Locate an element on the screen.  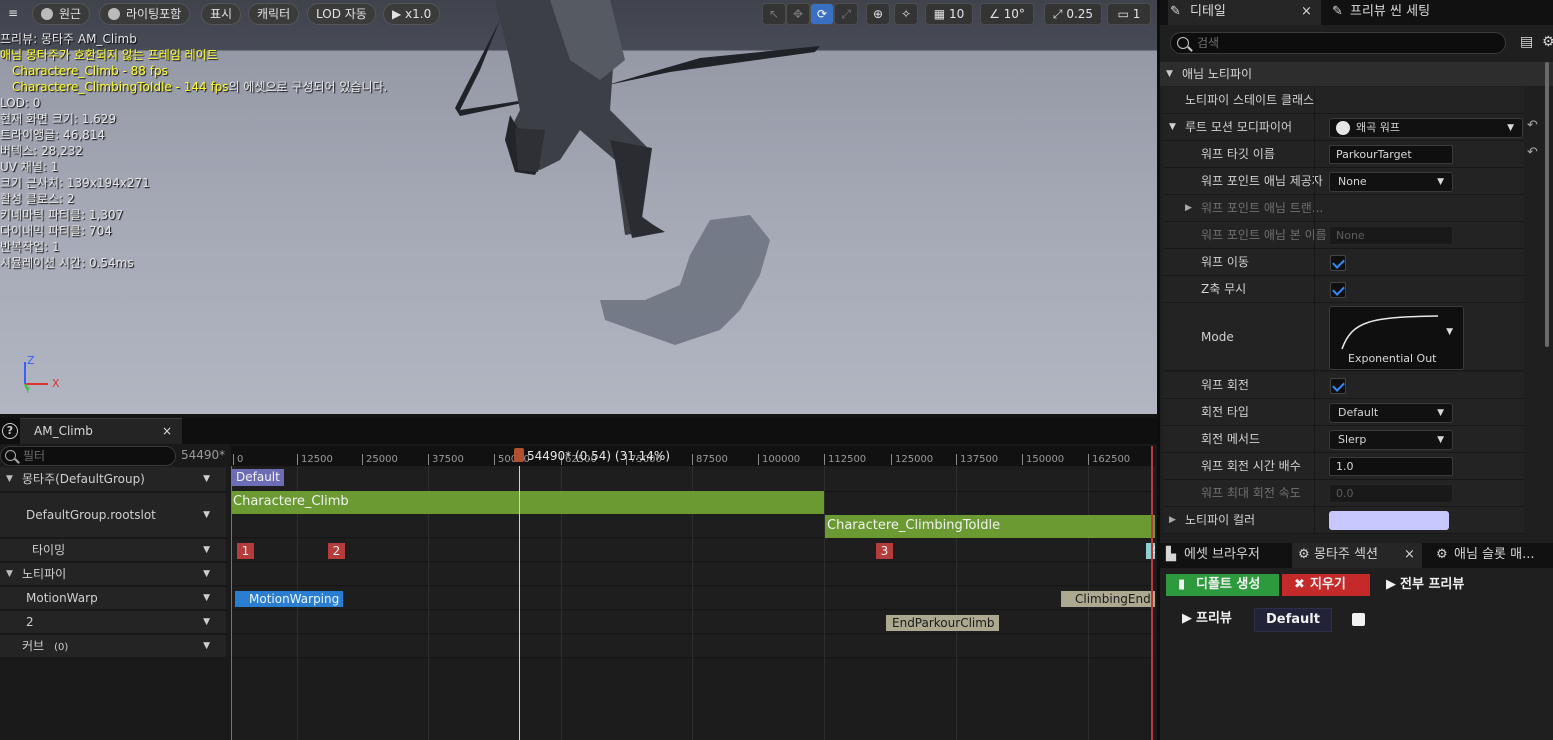
perspective-button: 원근 is located at coordinates (61, 14).